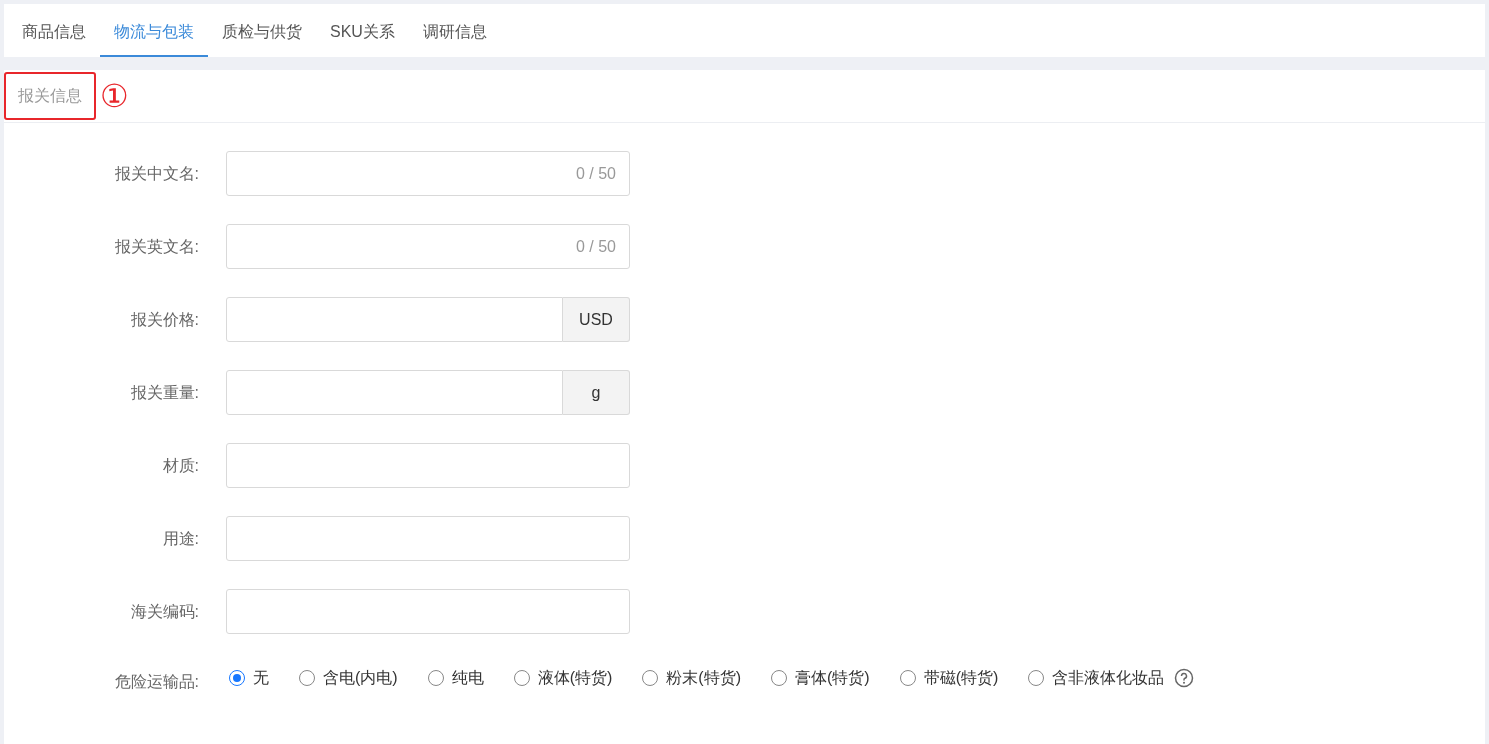 The height and width of the screenshot is (744, 1489). I want to click on help-icon, so click(1184, 678).